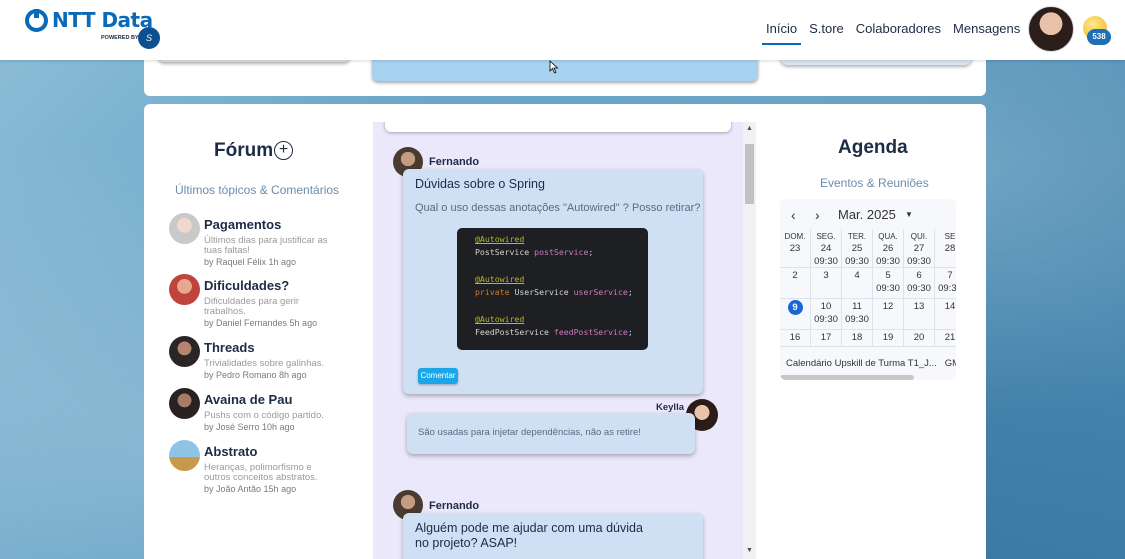 This screenshot has width=1125, height=559. Describe the element at coordinates (250, 262) in the screenshot. I see `topic-meta: by Raquel Félix 1h ago` at that location.